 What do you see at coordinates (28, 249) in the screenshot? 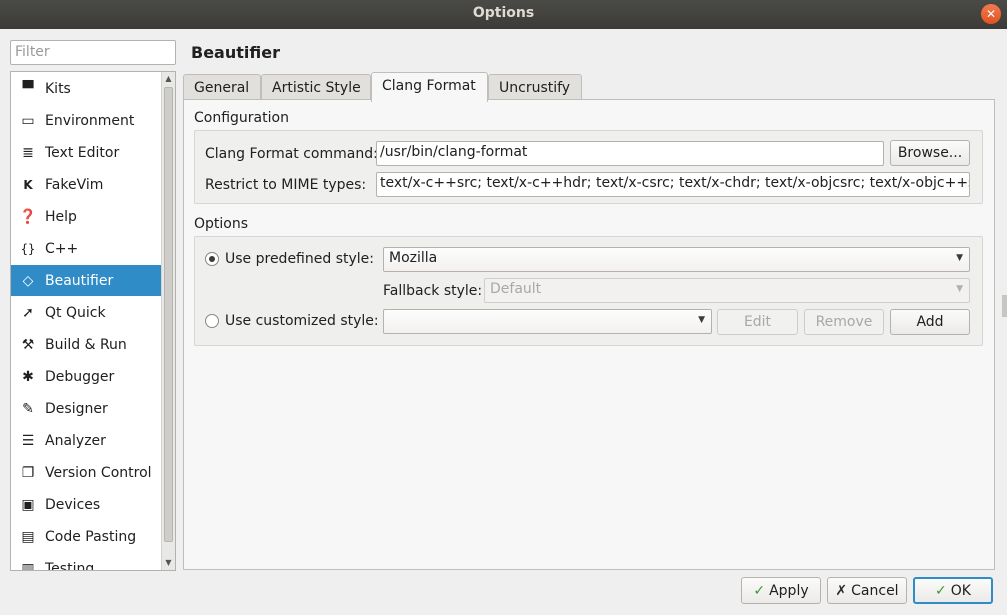
I see `braces-icon: {}` at bounding box center [28, 249].